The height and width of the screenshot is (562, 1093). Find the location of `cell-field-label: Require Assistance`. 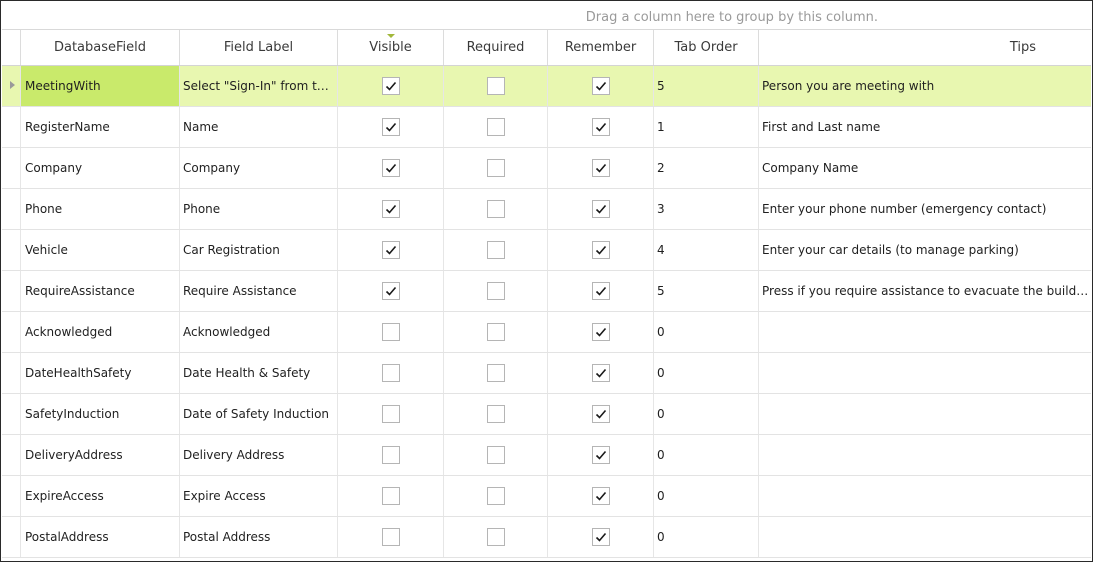

cell-field-label: Require Assistance is located at coordinates (259, 291).